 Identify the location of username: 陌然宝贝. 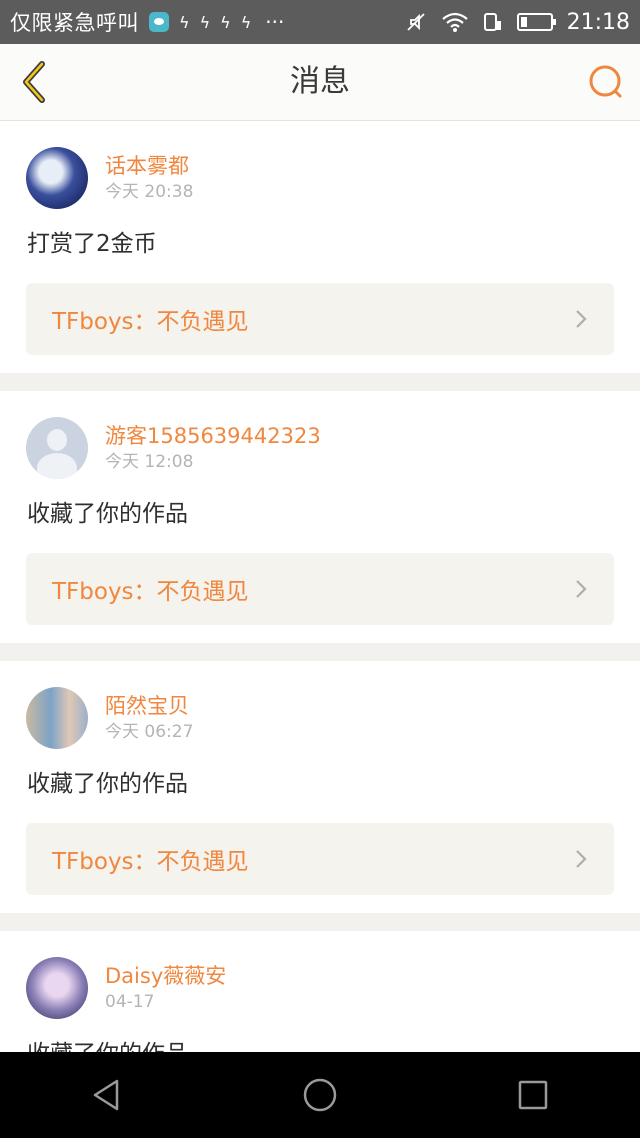
(149, 706).